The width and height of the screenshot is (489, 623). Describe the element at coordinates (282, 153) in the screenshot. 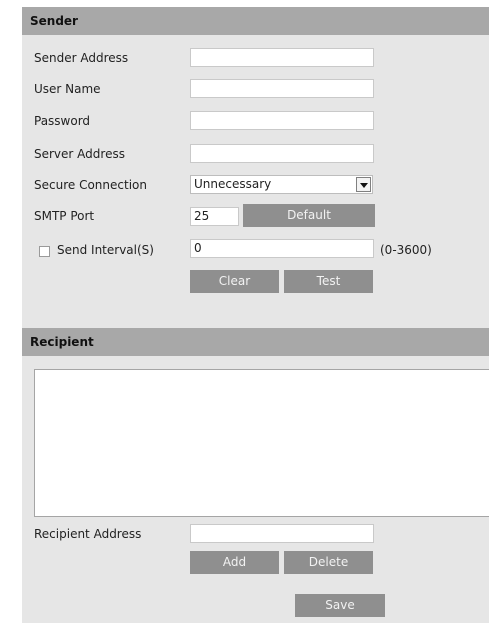

I see `server-address-input` at that location.